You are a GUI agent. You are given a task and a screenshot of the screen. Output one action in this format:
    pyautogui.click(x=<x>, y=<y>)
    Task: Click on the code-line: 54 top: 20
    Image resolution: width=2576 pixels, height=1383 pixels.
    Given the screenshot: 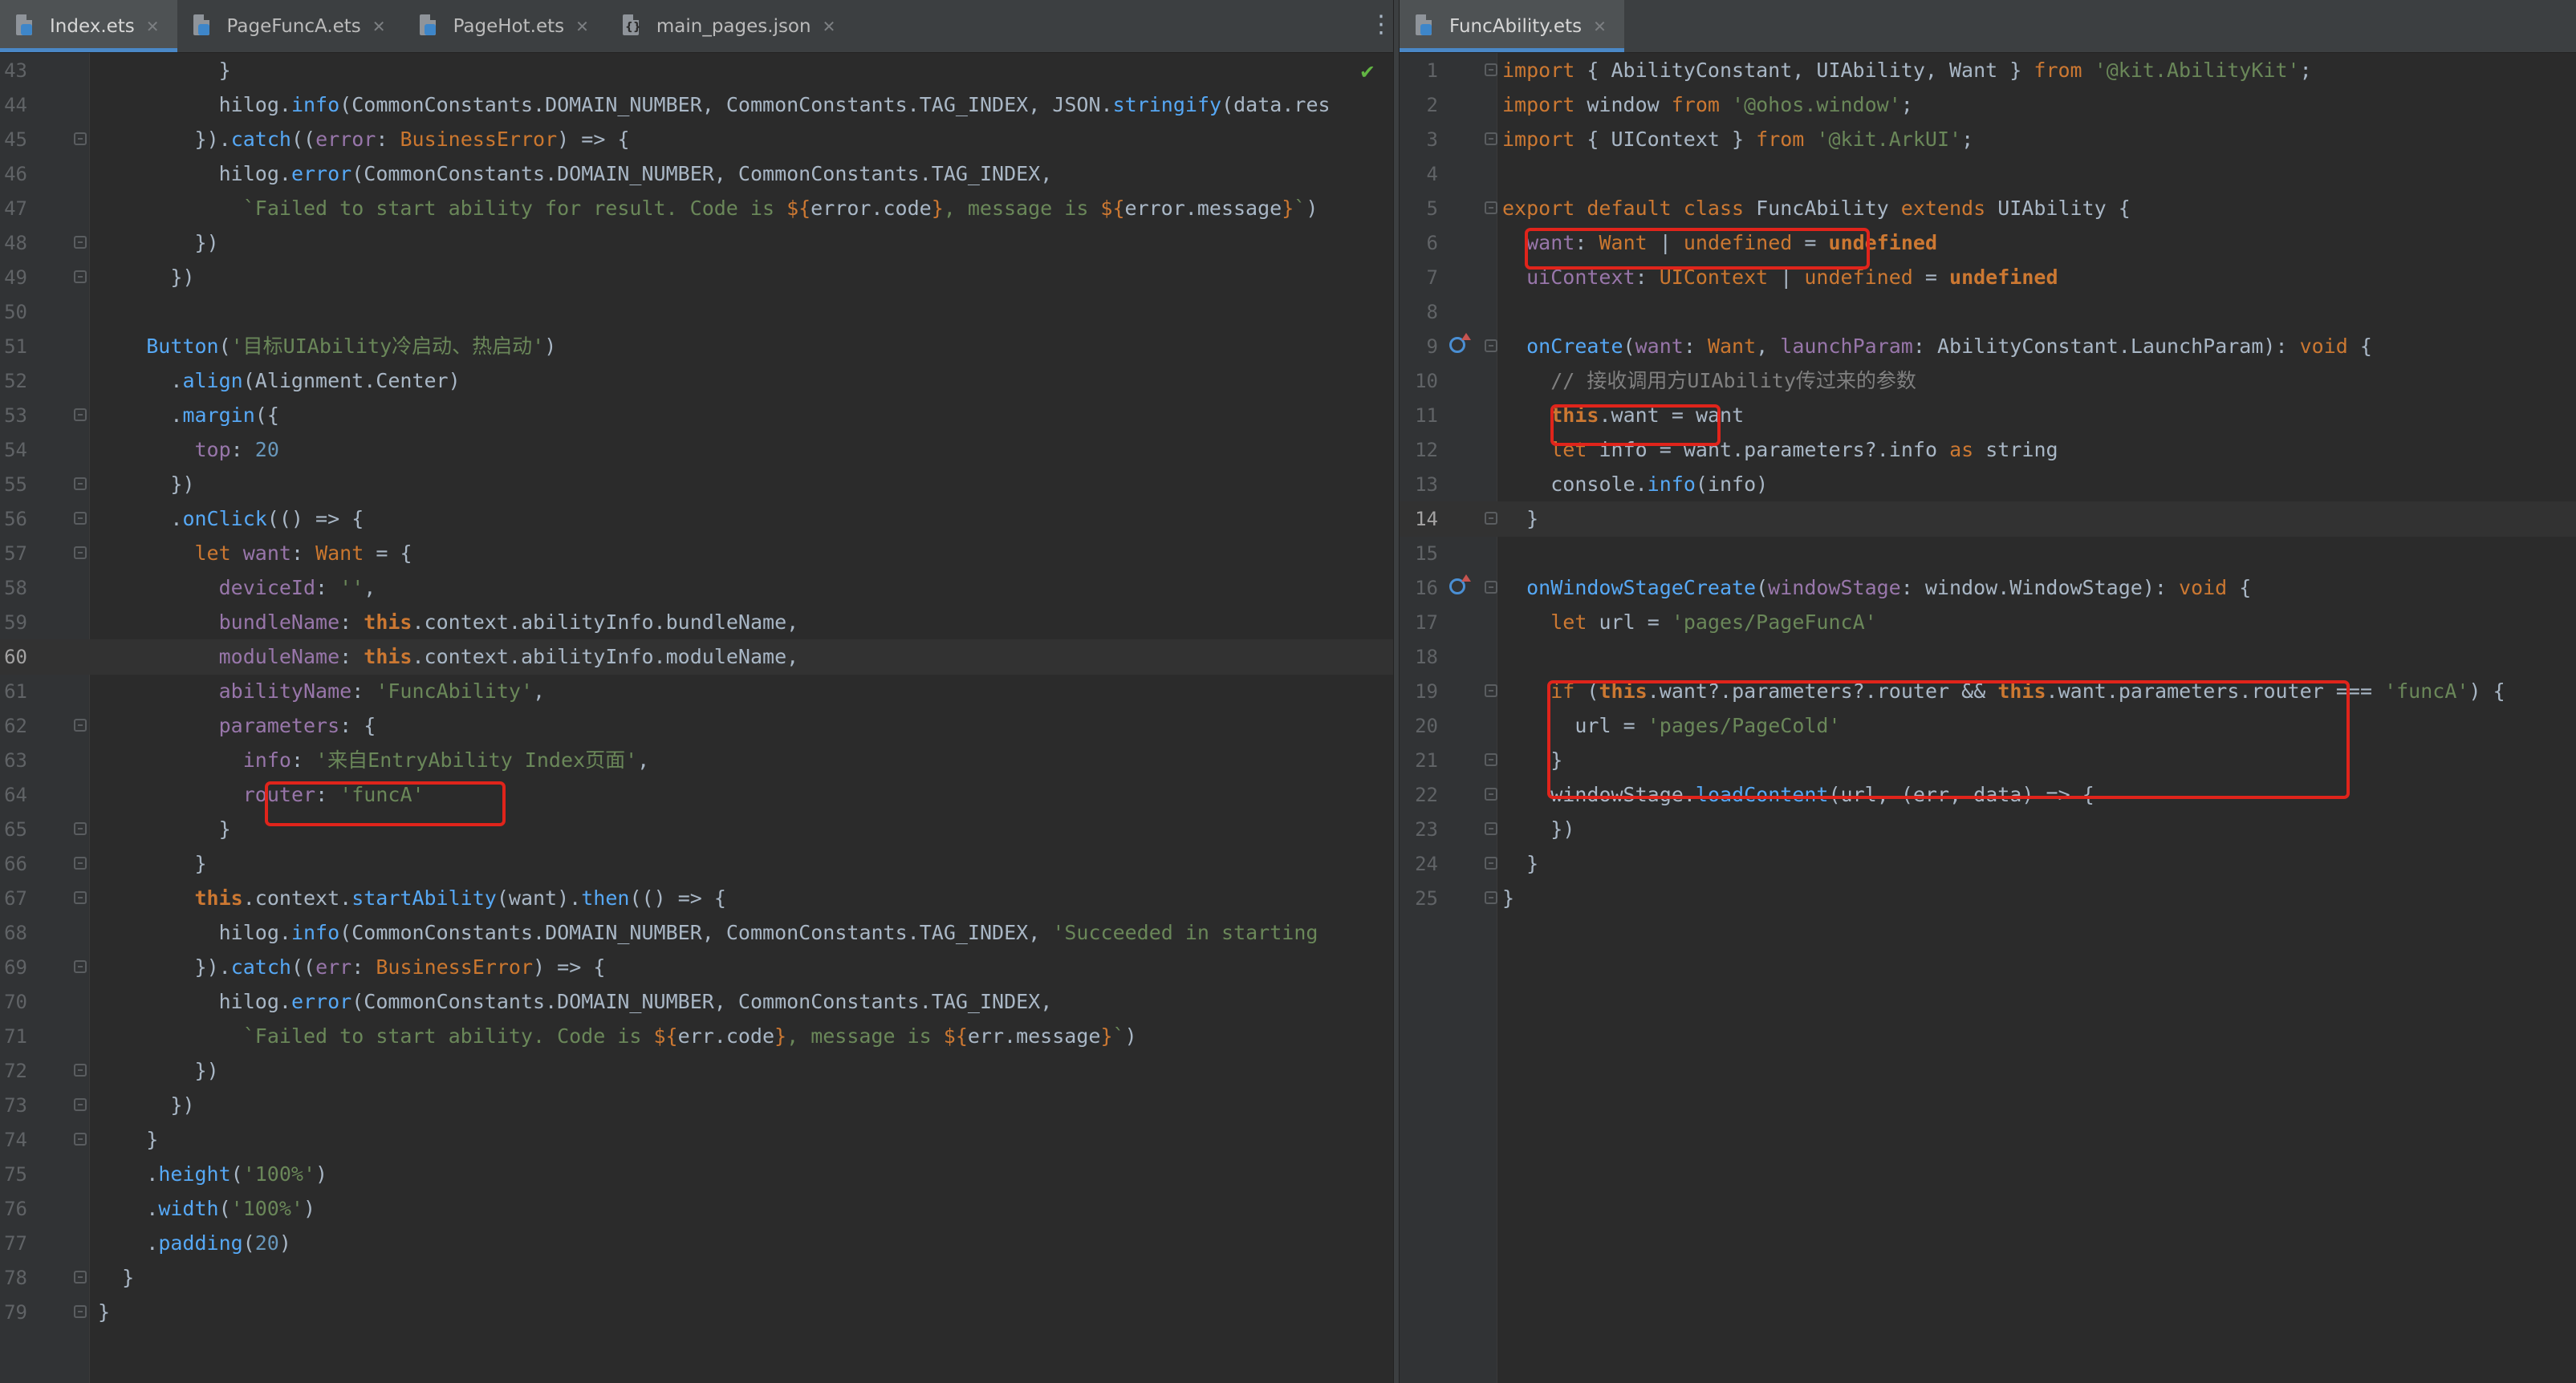 What is the action you would take?
    pyautogui.click(x=697, y=450)
    